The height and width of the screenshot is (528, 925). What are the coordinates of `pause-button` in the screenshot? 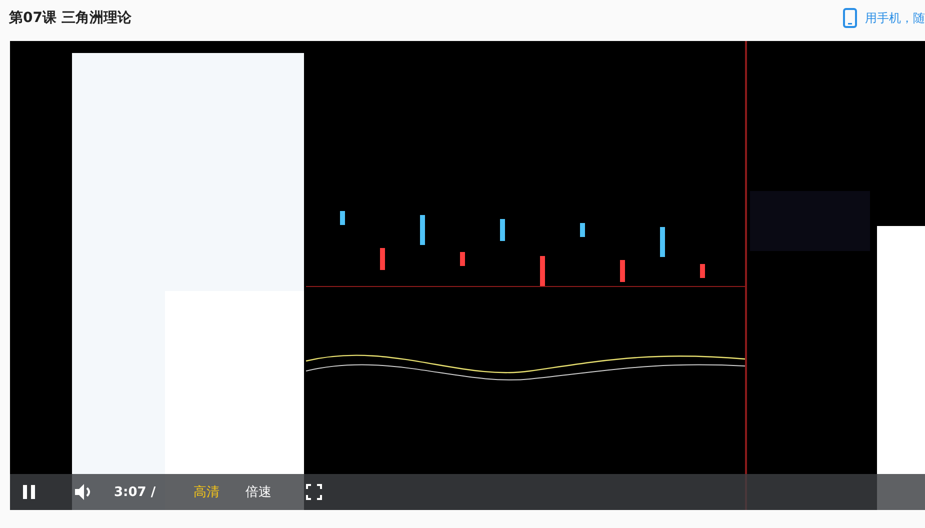 It's located at (29, 492).